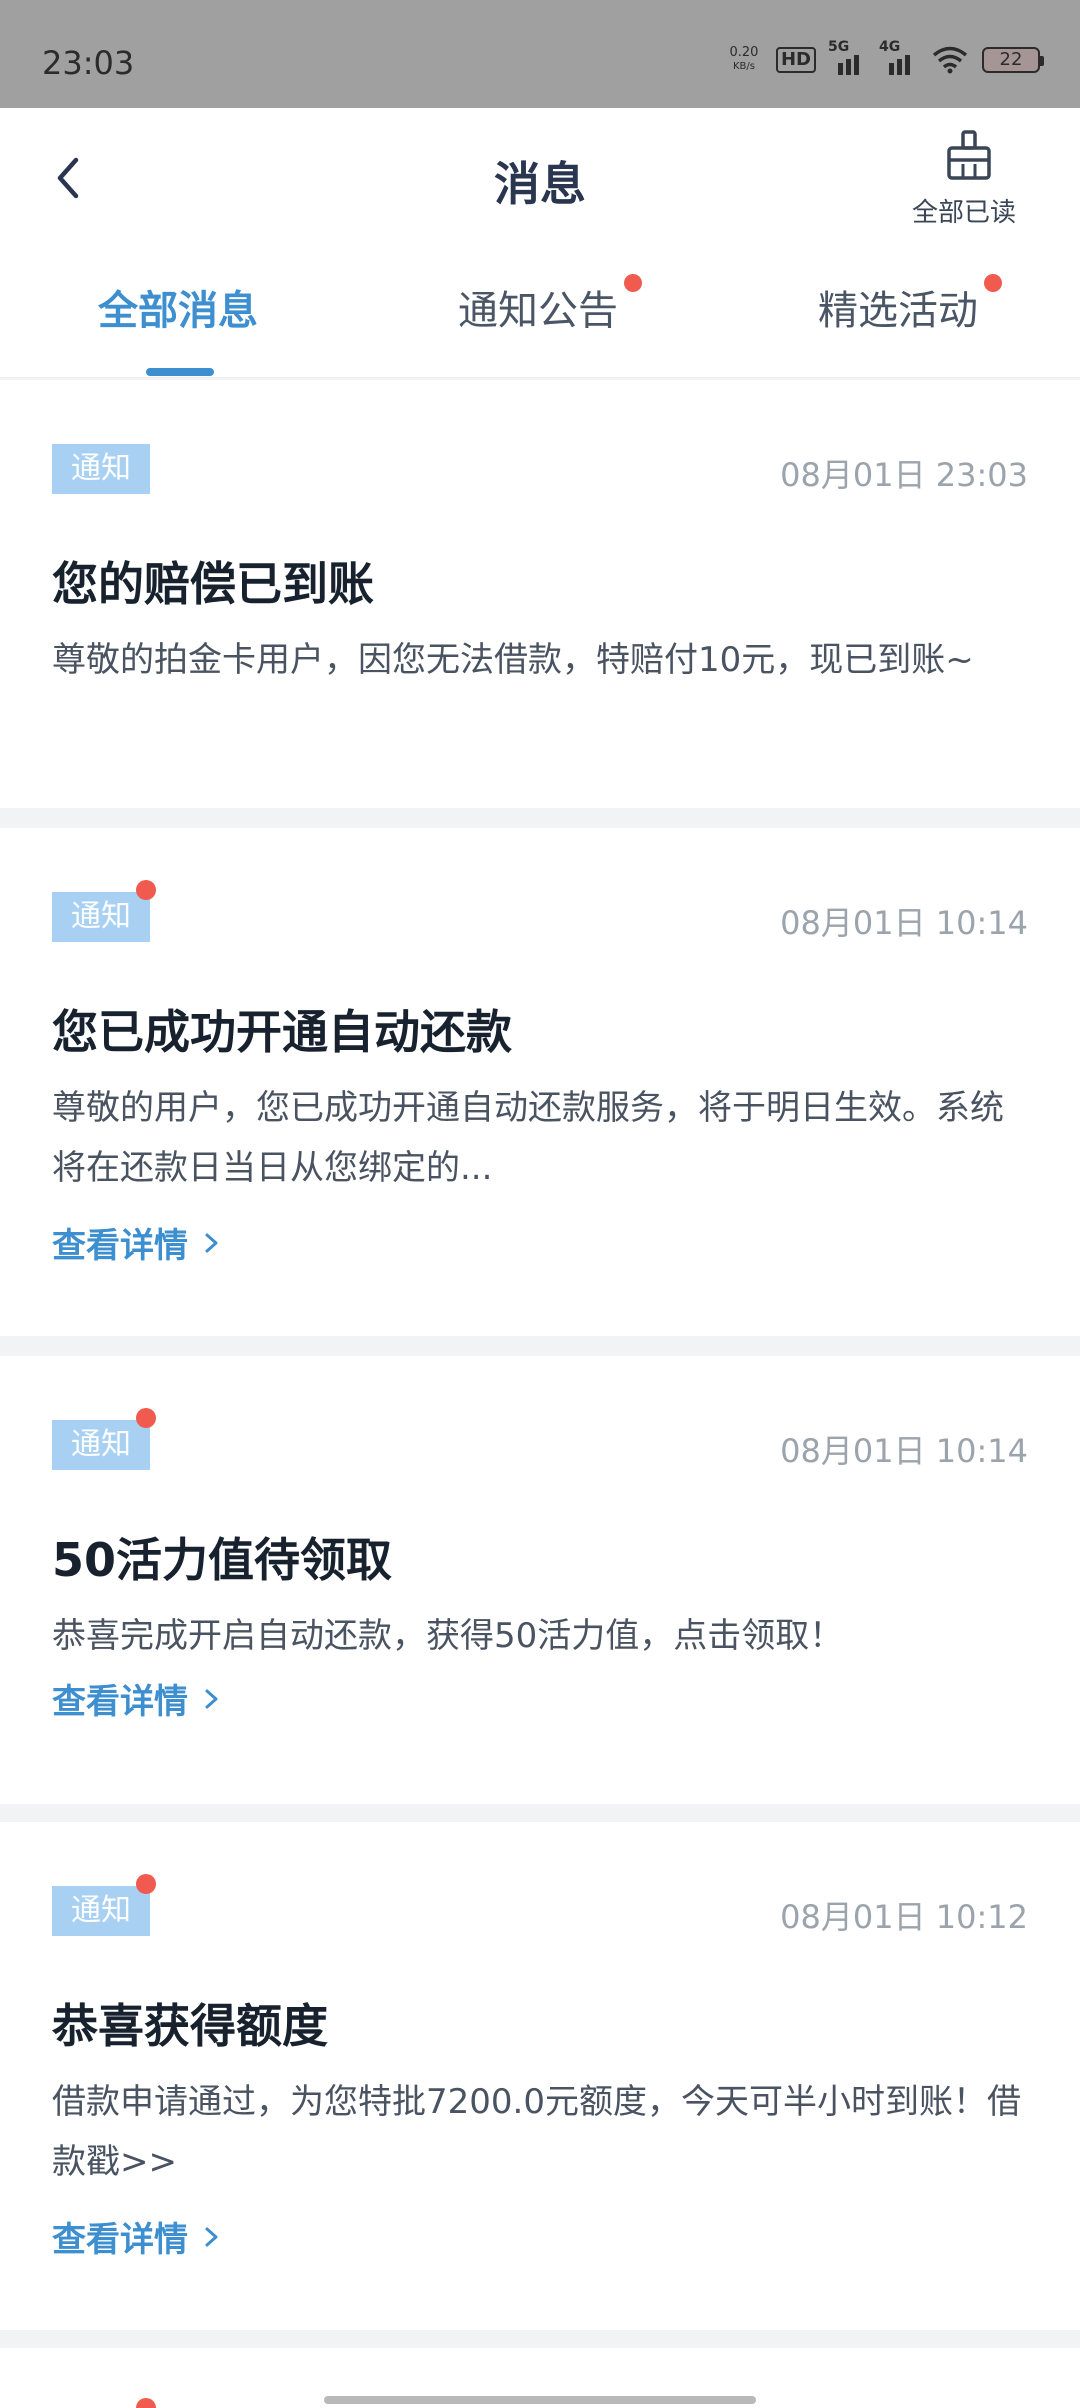 Image resolution: width=1080 pixels, height=2408 pixels. I want to click on tab-all-messages: 全部消息, so click(178, 307).